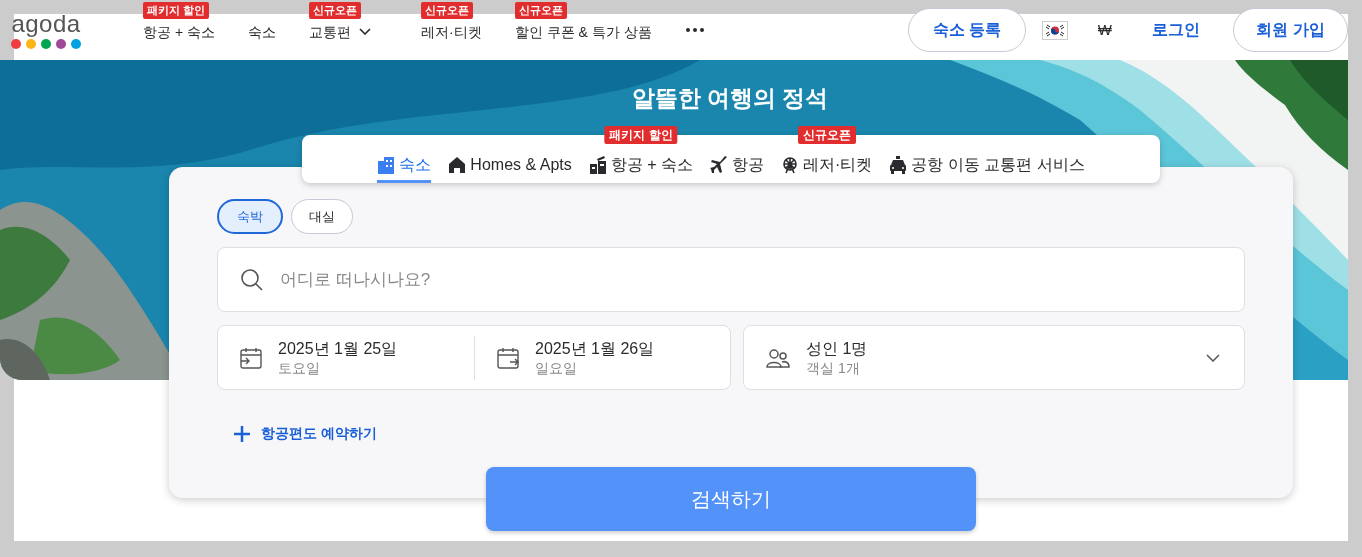 The image size is (1362, 557). What do you see at coordinates (338, 348) in the screenshot?
I see `date-text: 2025년 1월 25일` at bounding box center [338, 348].